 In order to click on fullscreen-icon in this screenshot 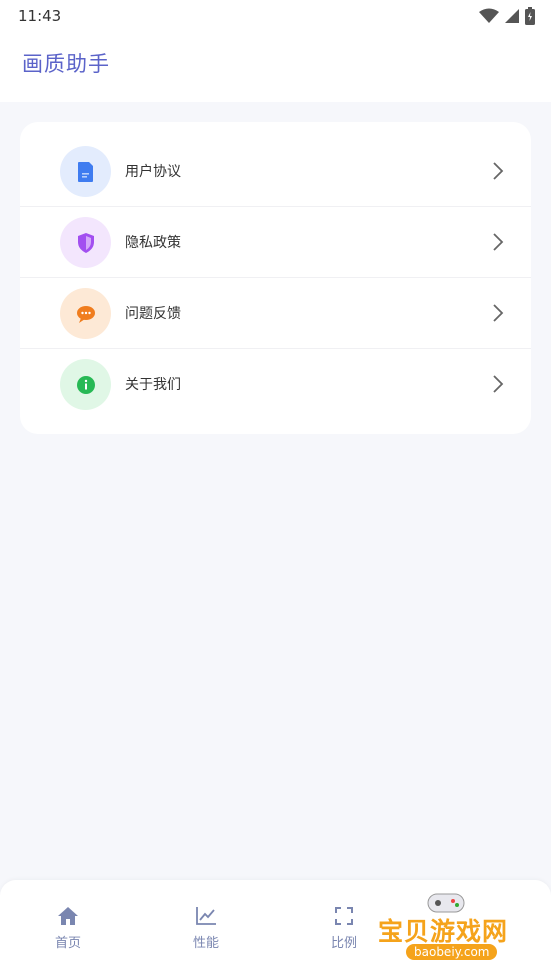, I will do `click(344, 916)`.